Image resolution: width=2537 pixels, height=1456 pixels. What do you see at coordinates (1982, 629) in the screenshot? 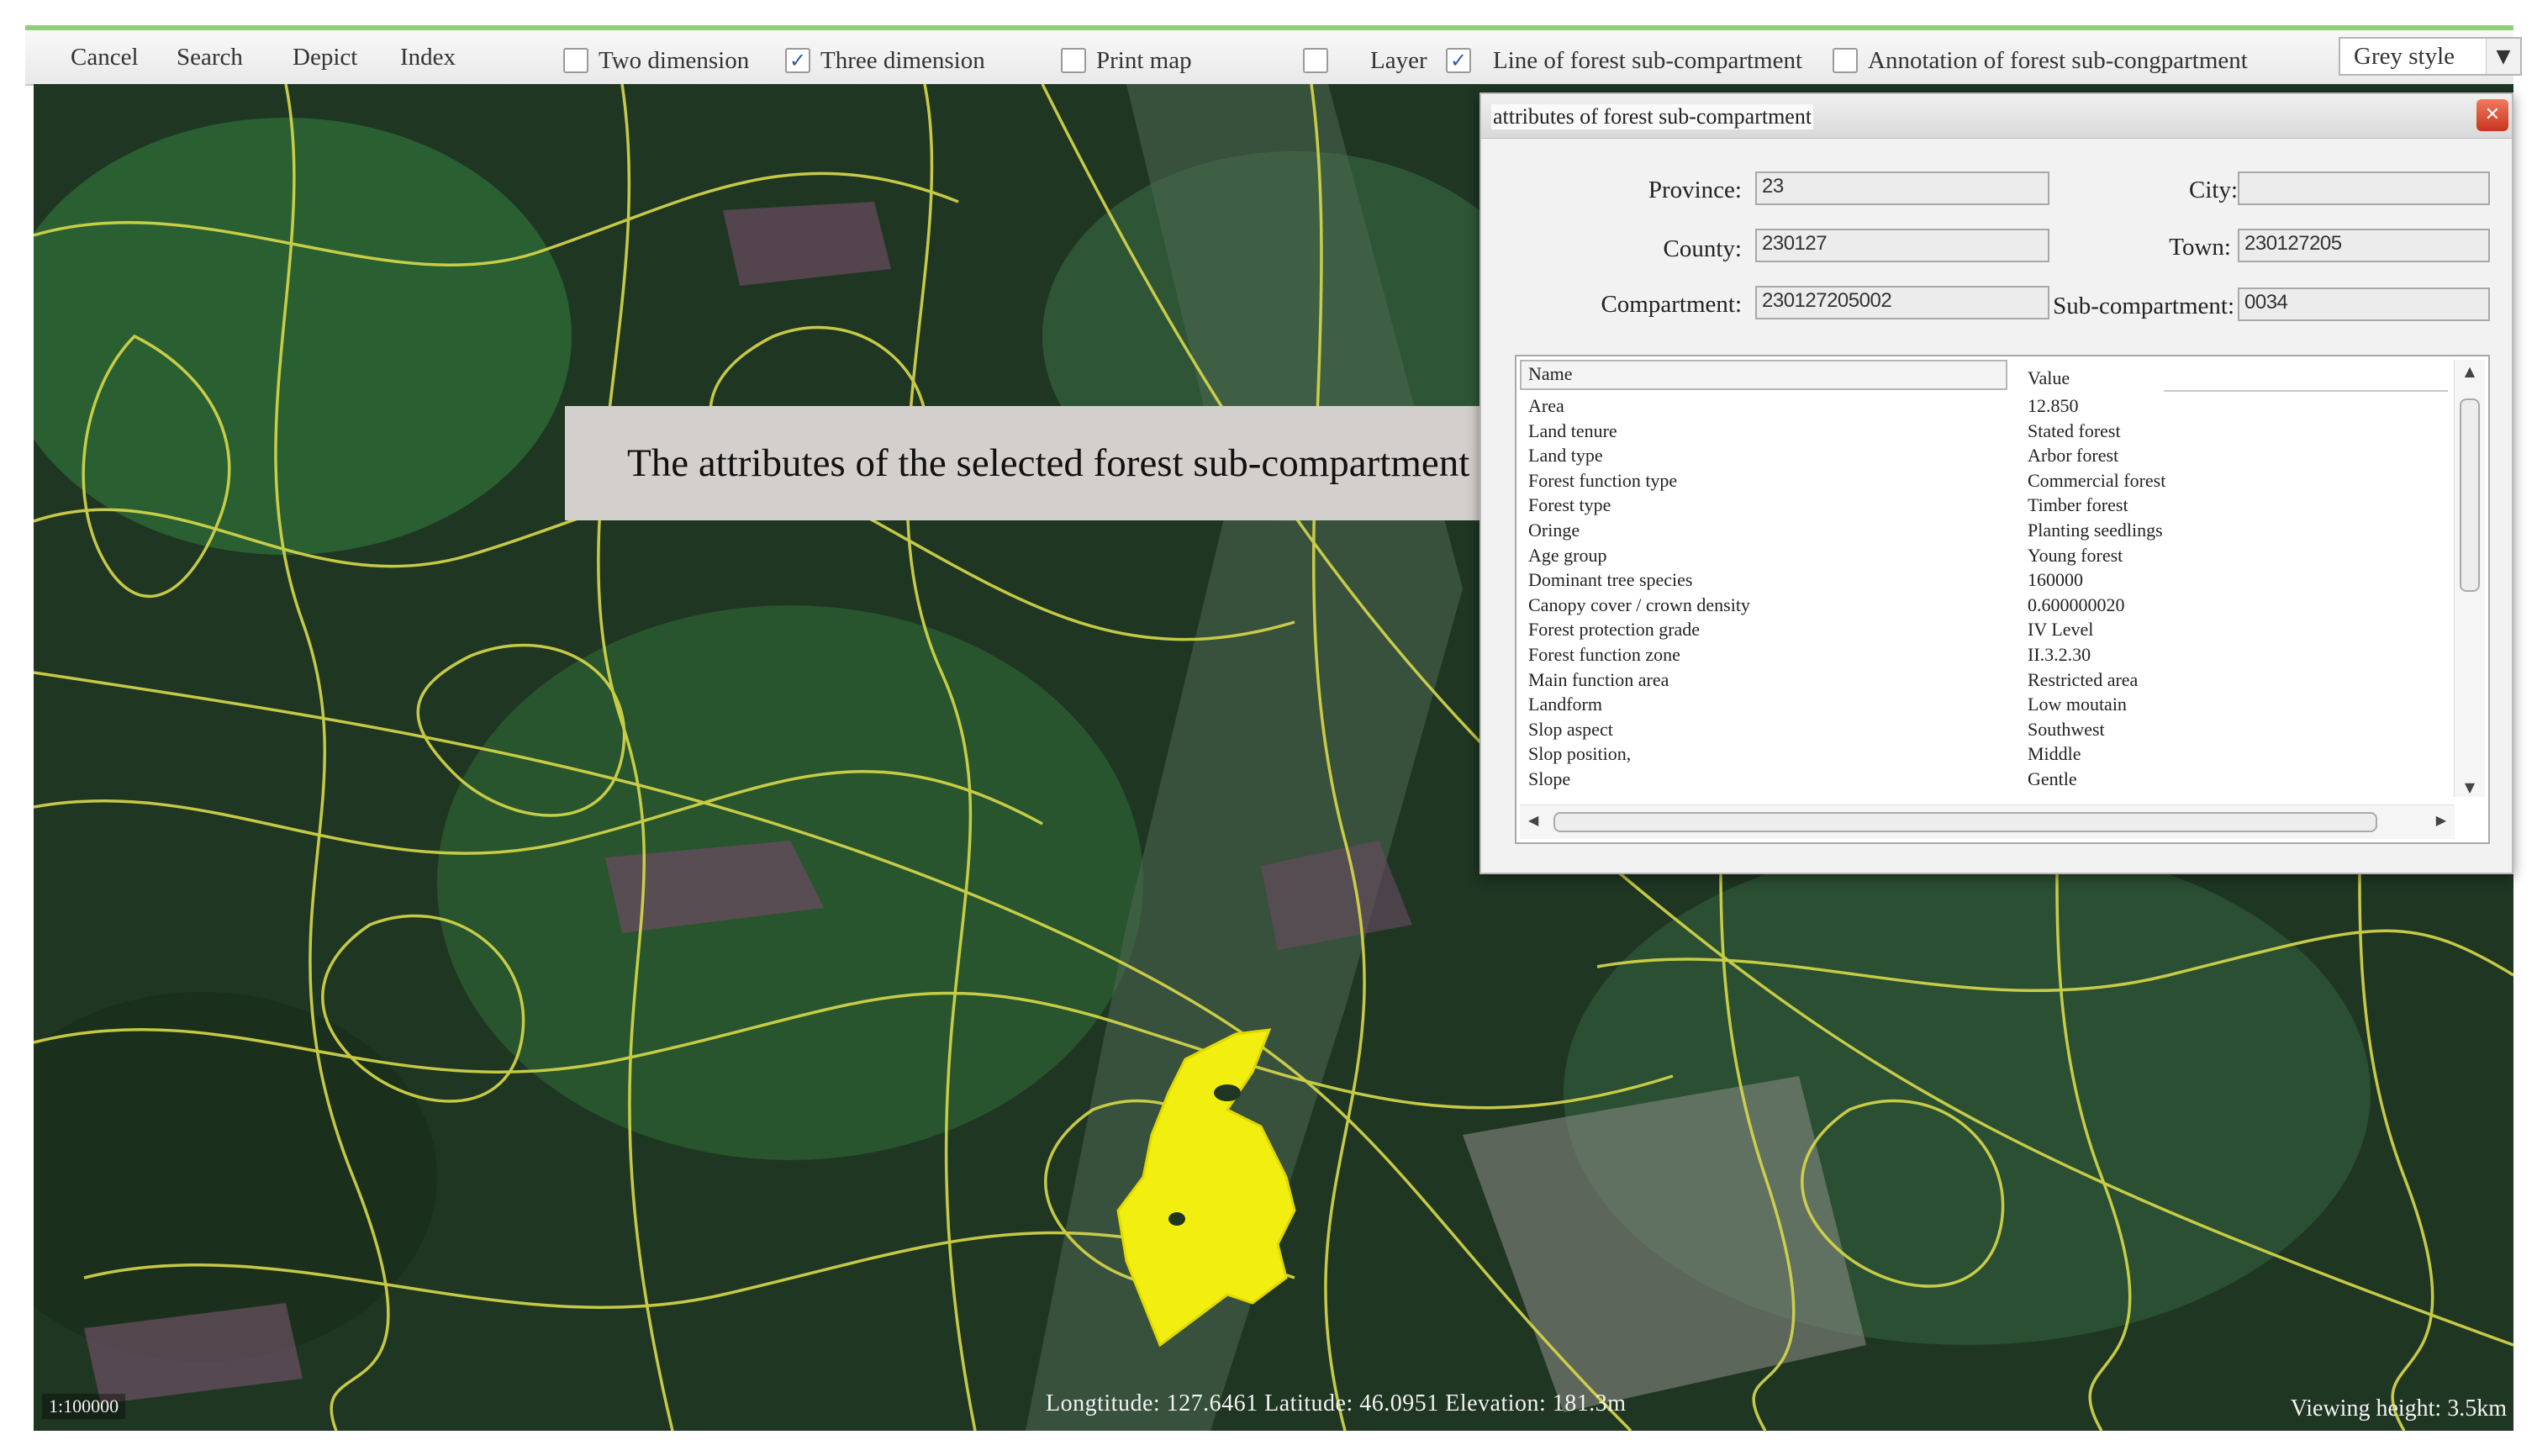
I see `table-row: Forest protection grade IV Level` at bounding box center [1982, 629].